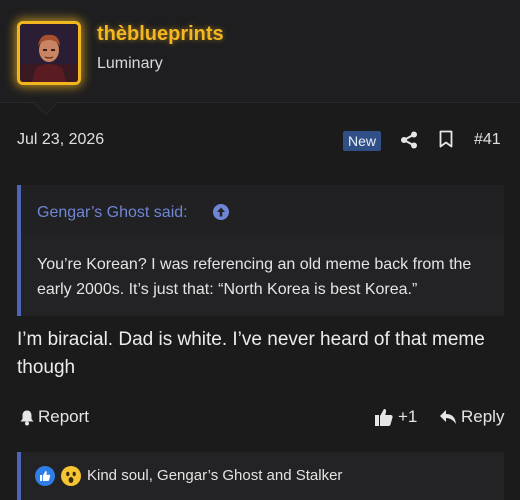 Image resolution: width=520 pixels, height=500 pixels. I want to click on reply-button: Reply, so click(471, 417).